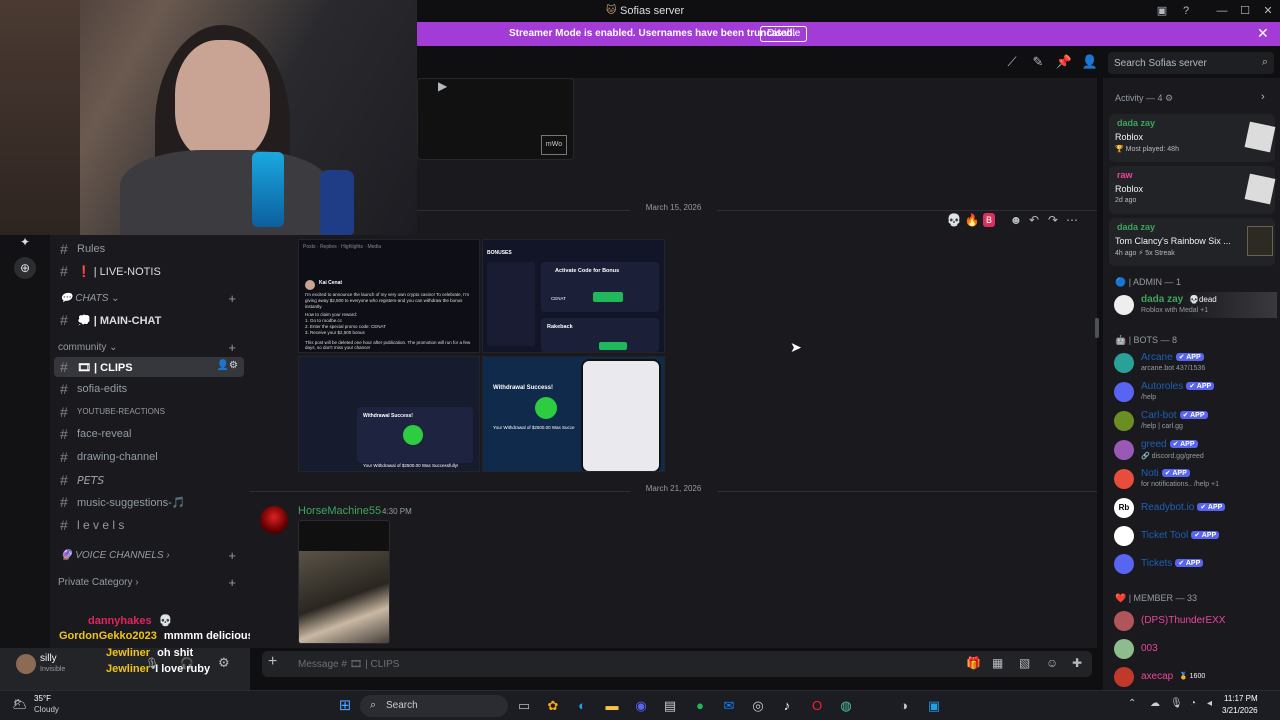 The height and width of the screenshot is (720, 1280). I want to click on pinned-messages-icon: 📌, so click(1064, 63).